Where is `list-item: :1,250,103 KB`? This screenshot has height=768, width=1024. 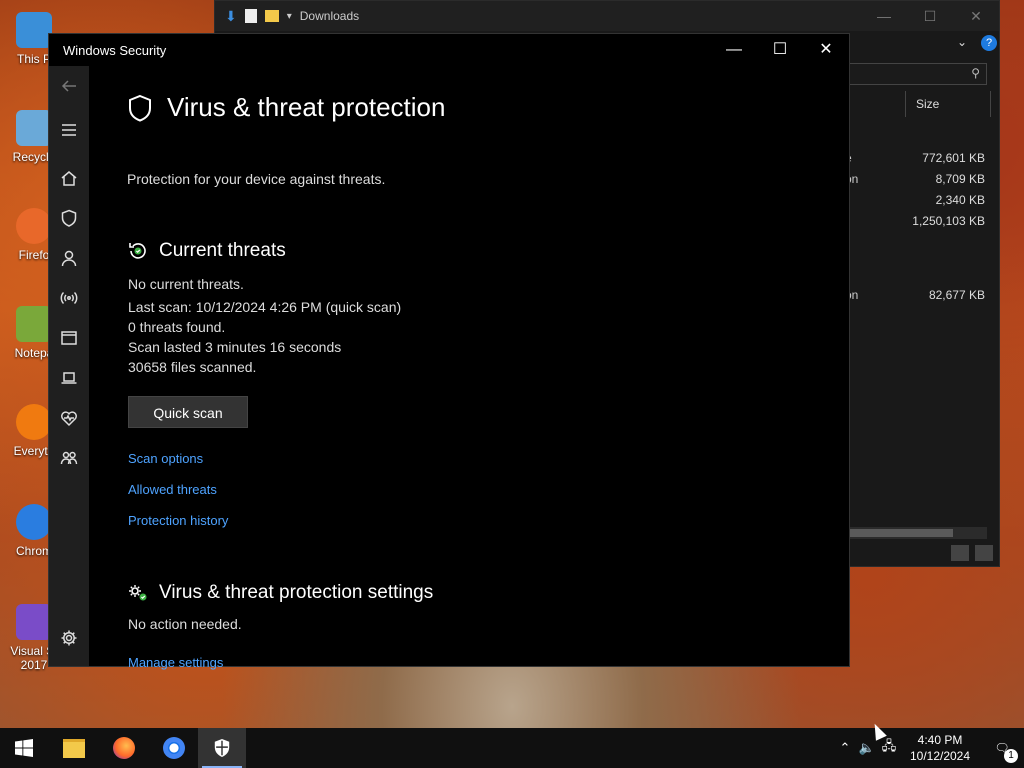 list-item: :1,250,103 KB is located at coordinates (915, 224).